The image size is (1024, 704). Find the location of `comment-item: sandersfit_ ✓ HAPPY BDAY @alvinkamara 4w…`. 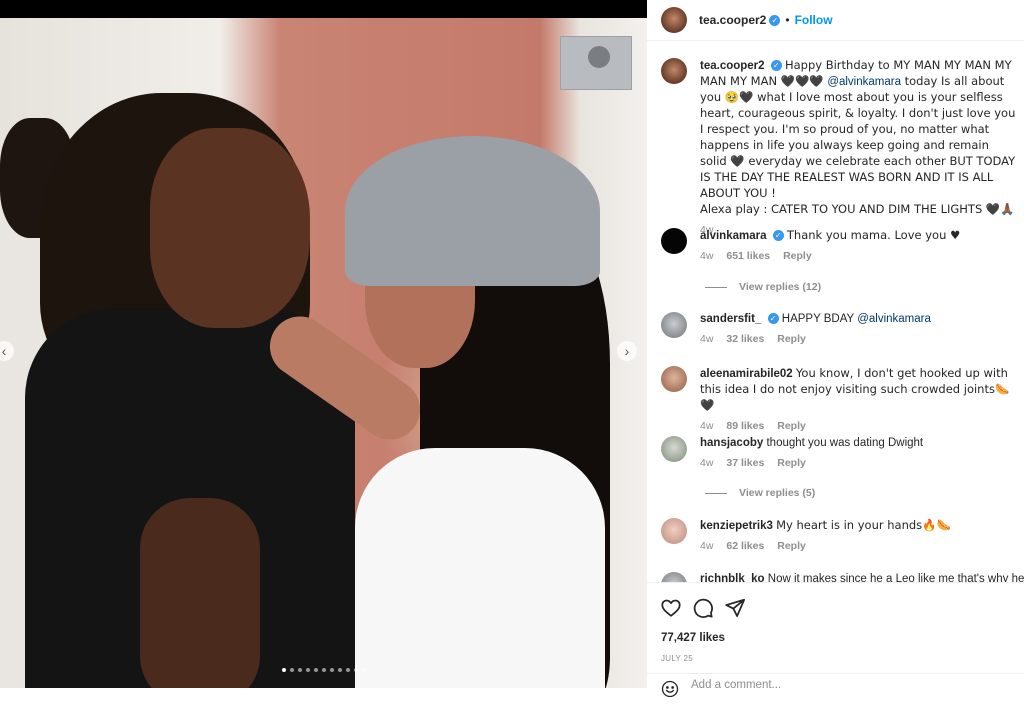

comment-item: sandersfit_ ✓ HAPPY BDAY @alvinkamara 4w… is located at coordinates (838, 329).